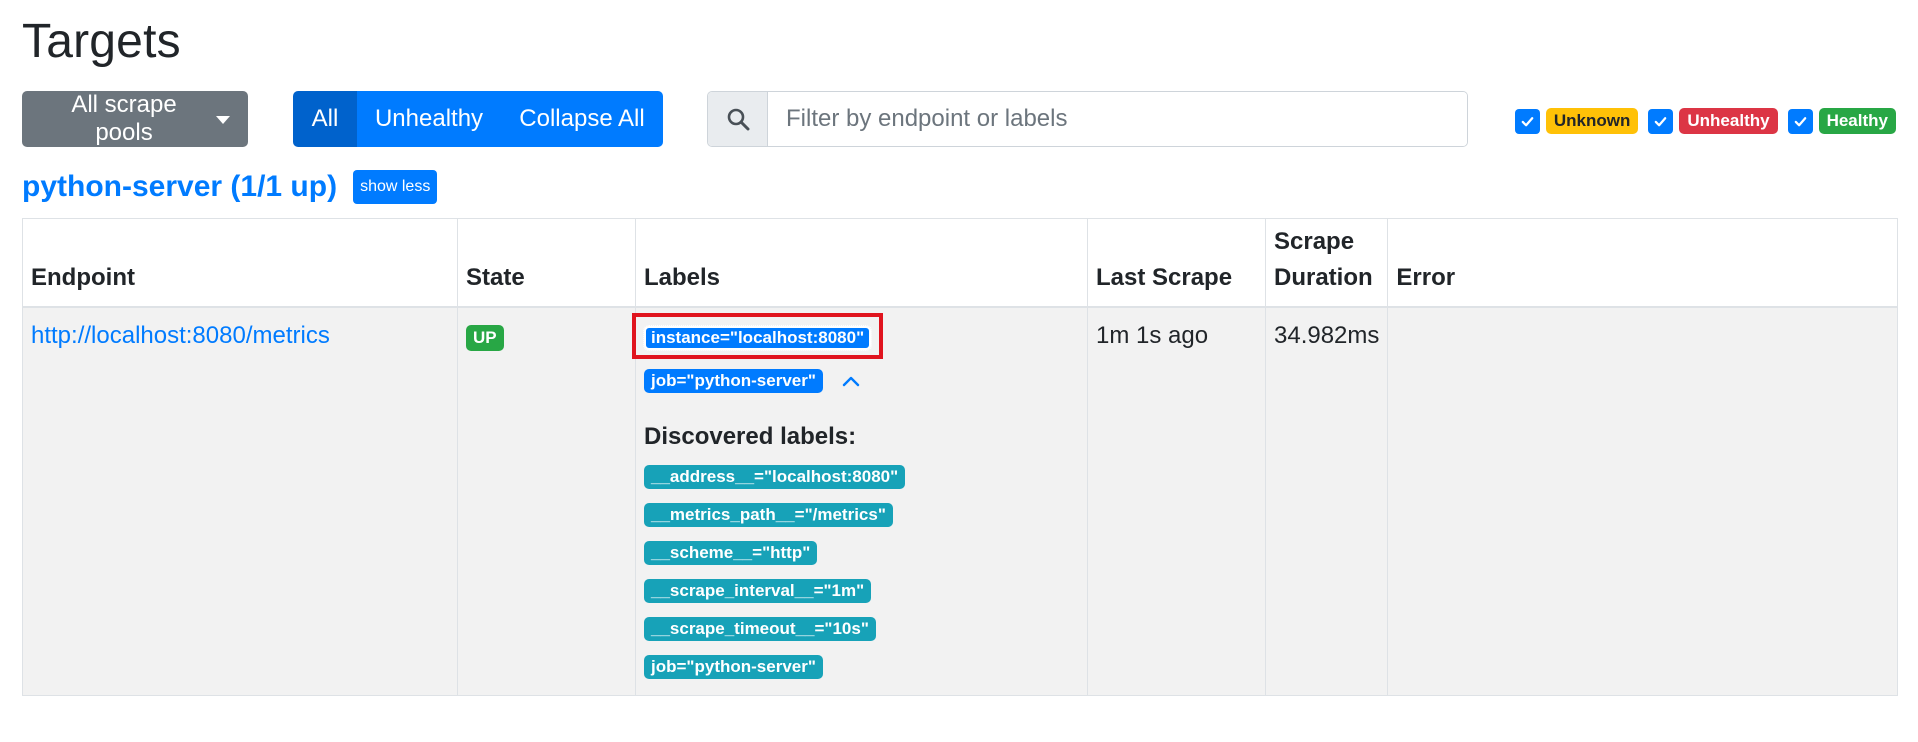 This screenshot has height=742, width=1918. What do you see at coordinates (760, 628) in the screenshot?
I see `discovered-label-badge: __scrape_timeout__="10s"` at bounding box center [760, 628].